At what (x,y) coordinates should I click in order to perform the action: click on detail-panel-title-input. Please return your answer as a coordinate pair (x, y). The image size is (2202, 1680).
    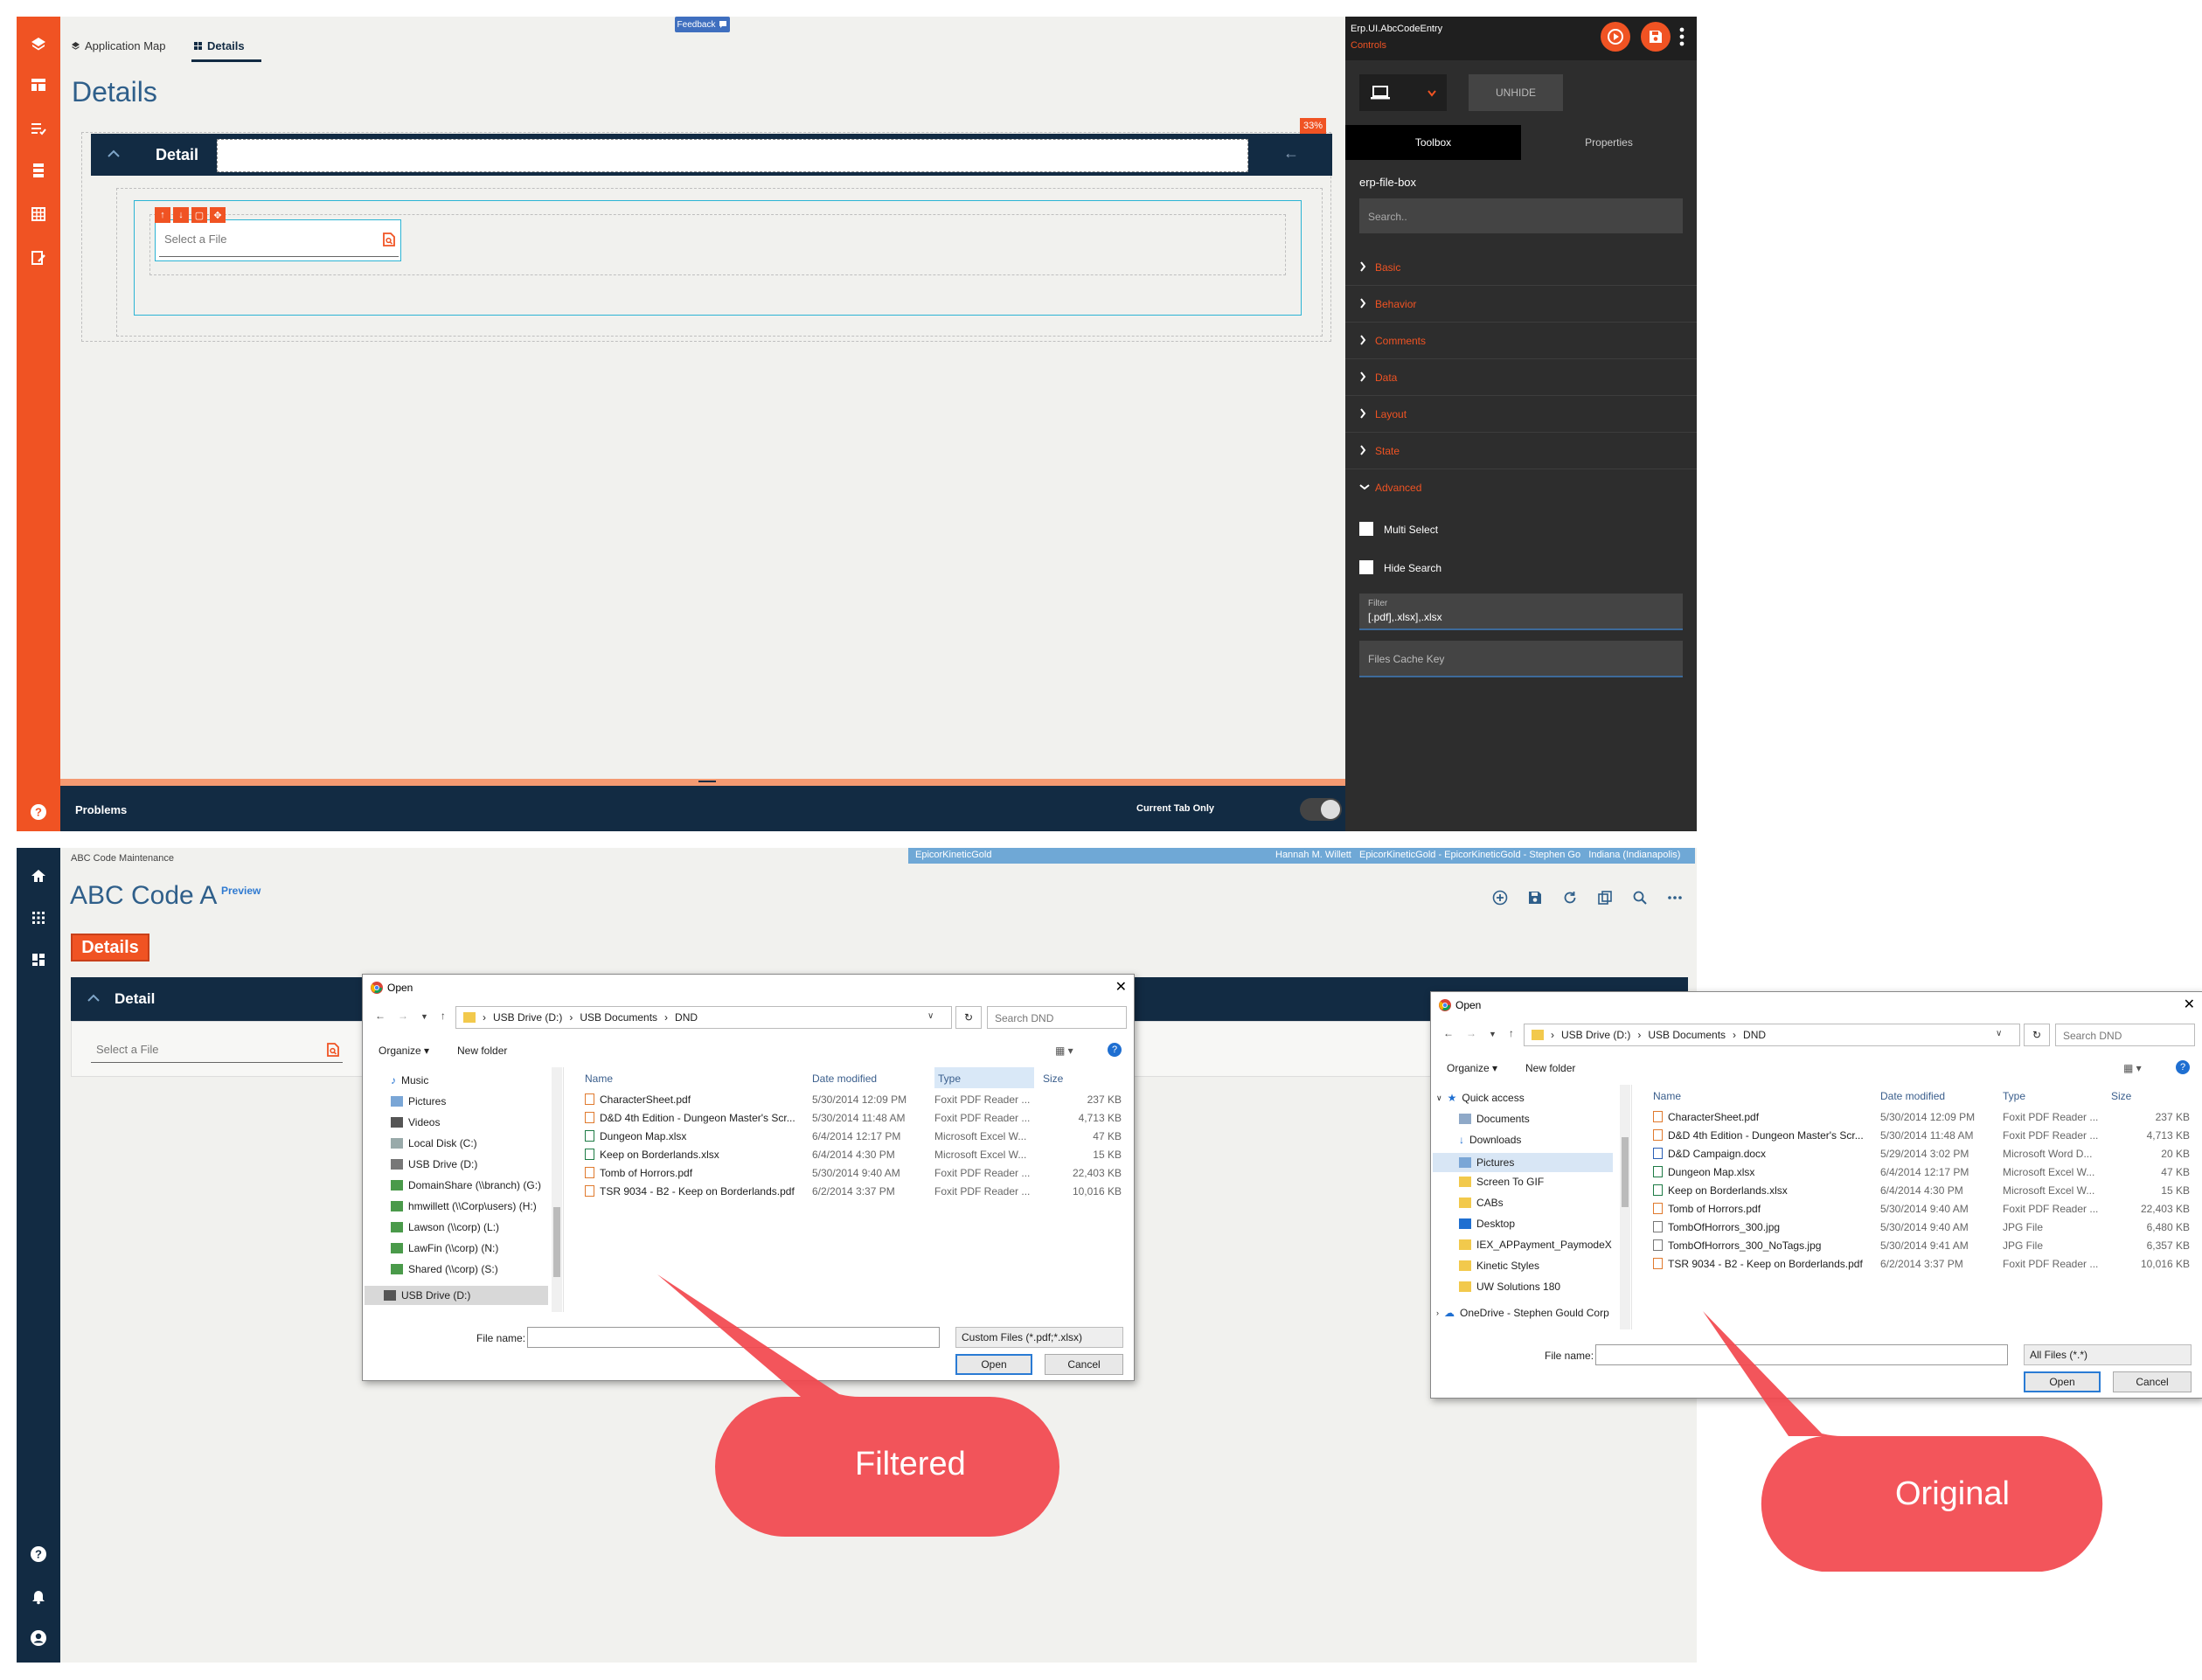
    Looking at the image, I should click on (732, 155).